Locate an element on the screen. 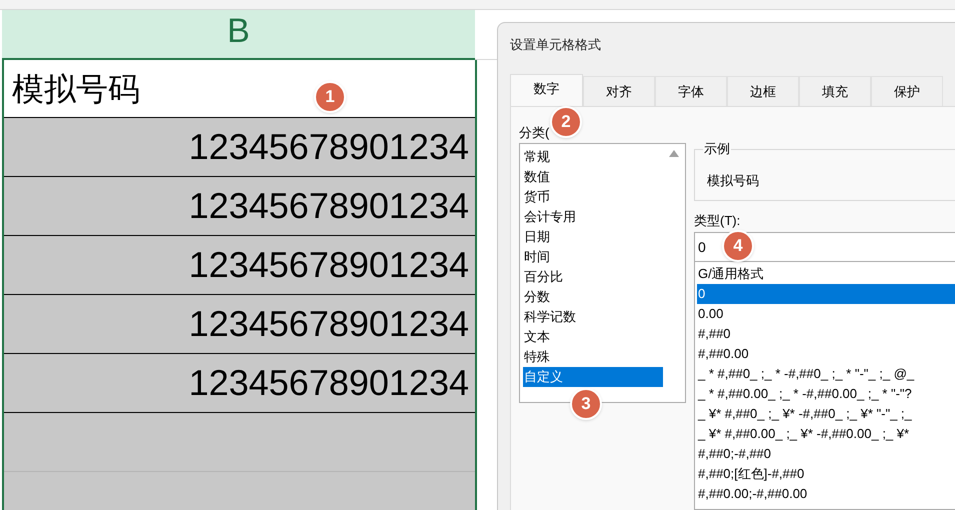 The image size is (955, 510). tab: 保护 is located at coordinates (907, 91).